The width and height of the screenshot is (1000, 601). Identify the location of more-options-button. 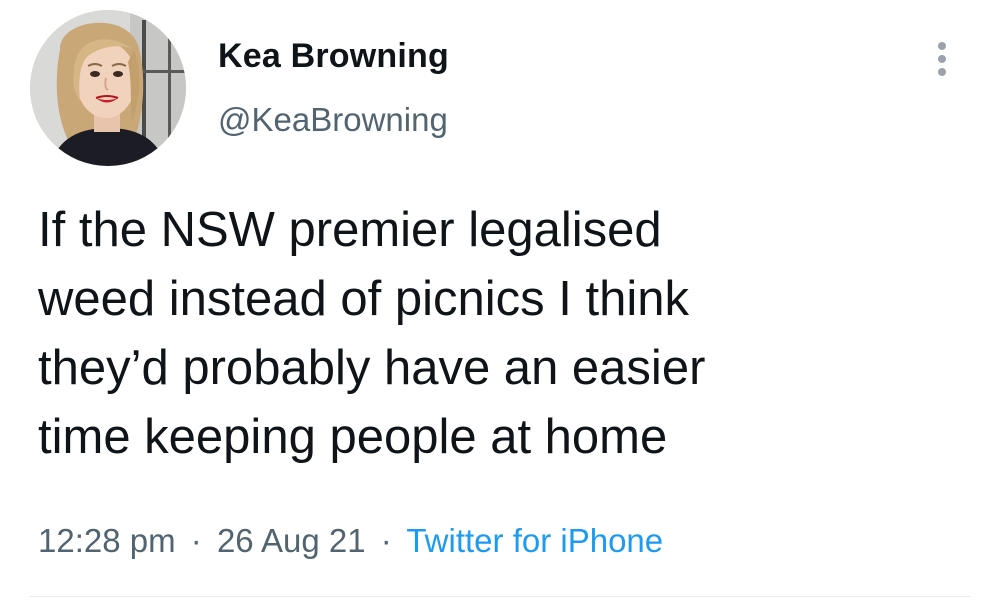
(942, 58).